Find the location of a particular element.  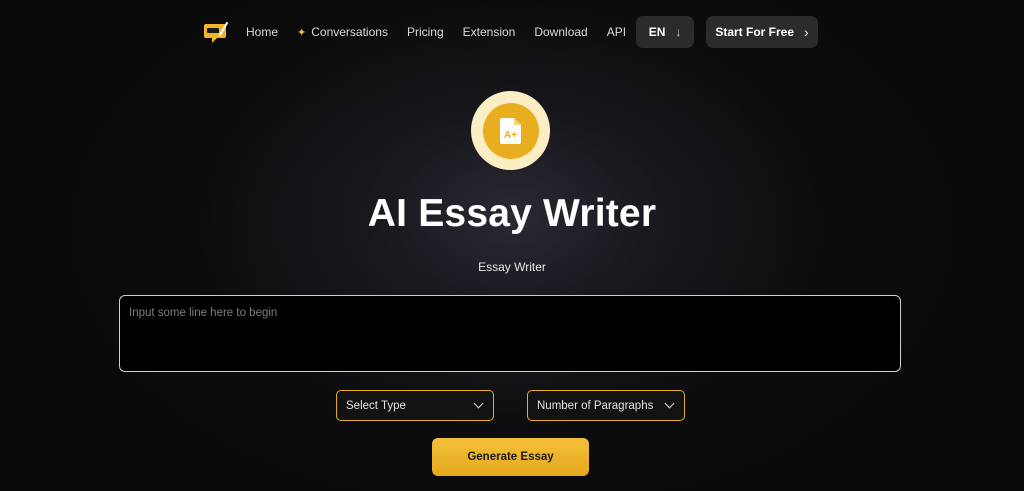

start-for-free-button: Start For Free › is located at coordinates (762, 32).